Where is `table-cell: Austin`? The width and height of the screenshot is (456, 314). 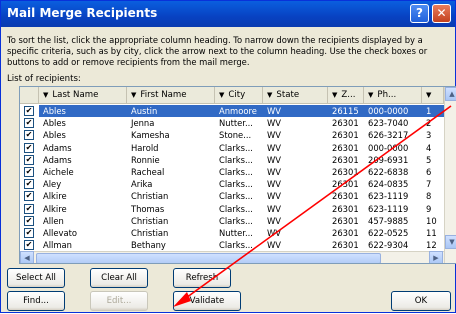 table-cell: Austin is located at coordinates (171, 111).